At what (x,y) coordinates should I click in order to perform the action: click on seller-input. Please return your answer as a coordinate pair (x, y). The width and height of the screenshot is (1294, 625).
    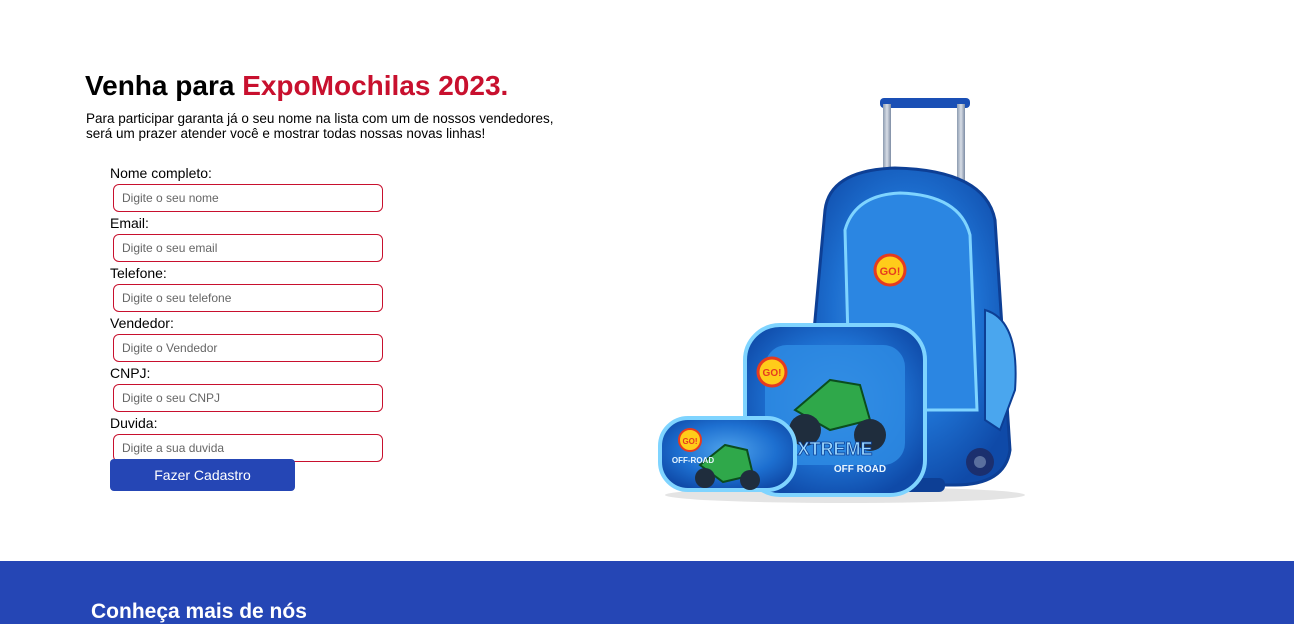
    Looking at the image, I should click on (248, 348).